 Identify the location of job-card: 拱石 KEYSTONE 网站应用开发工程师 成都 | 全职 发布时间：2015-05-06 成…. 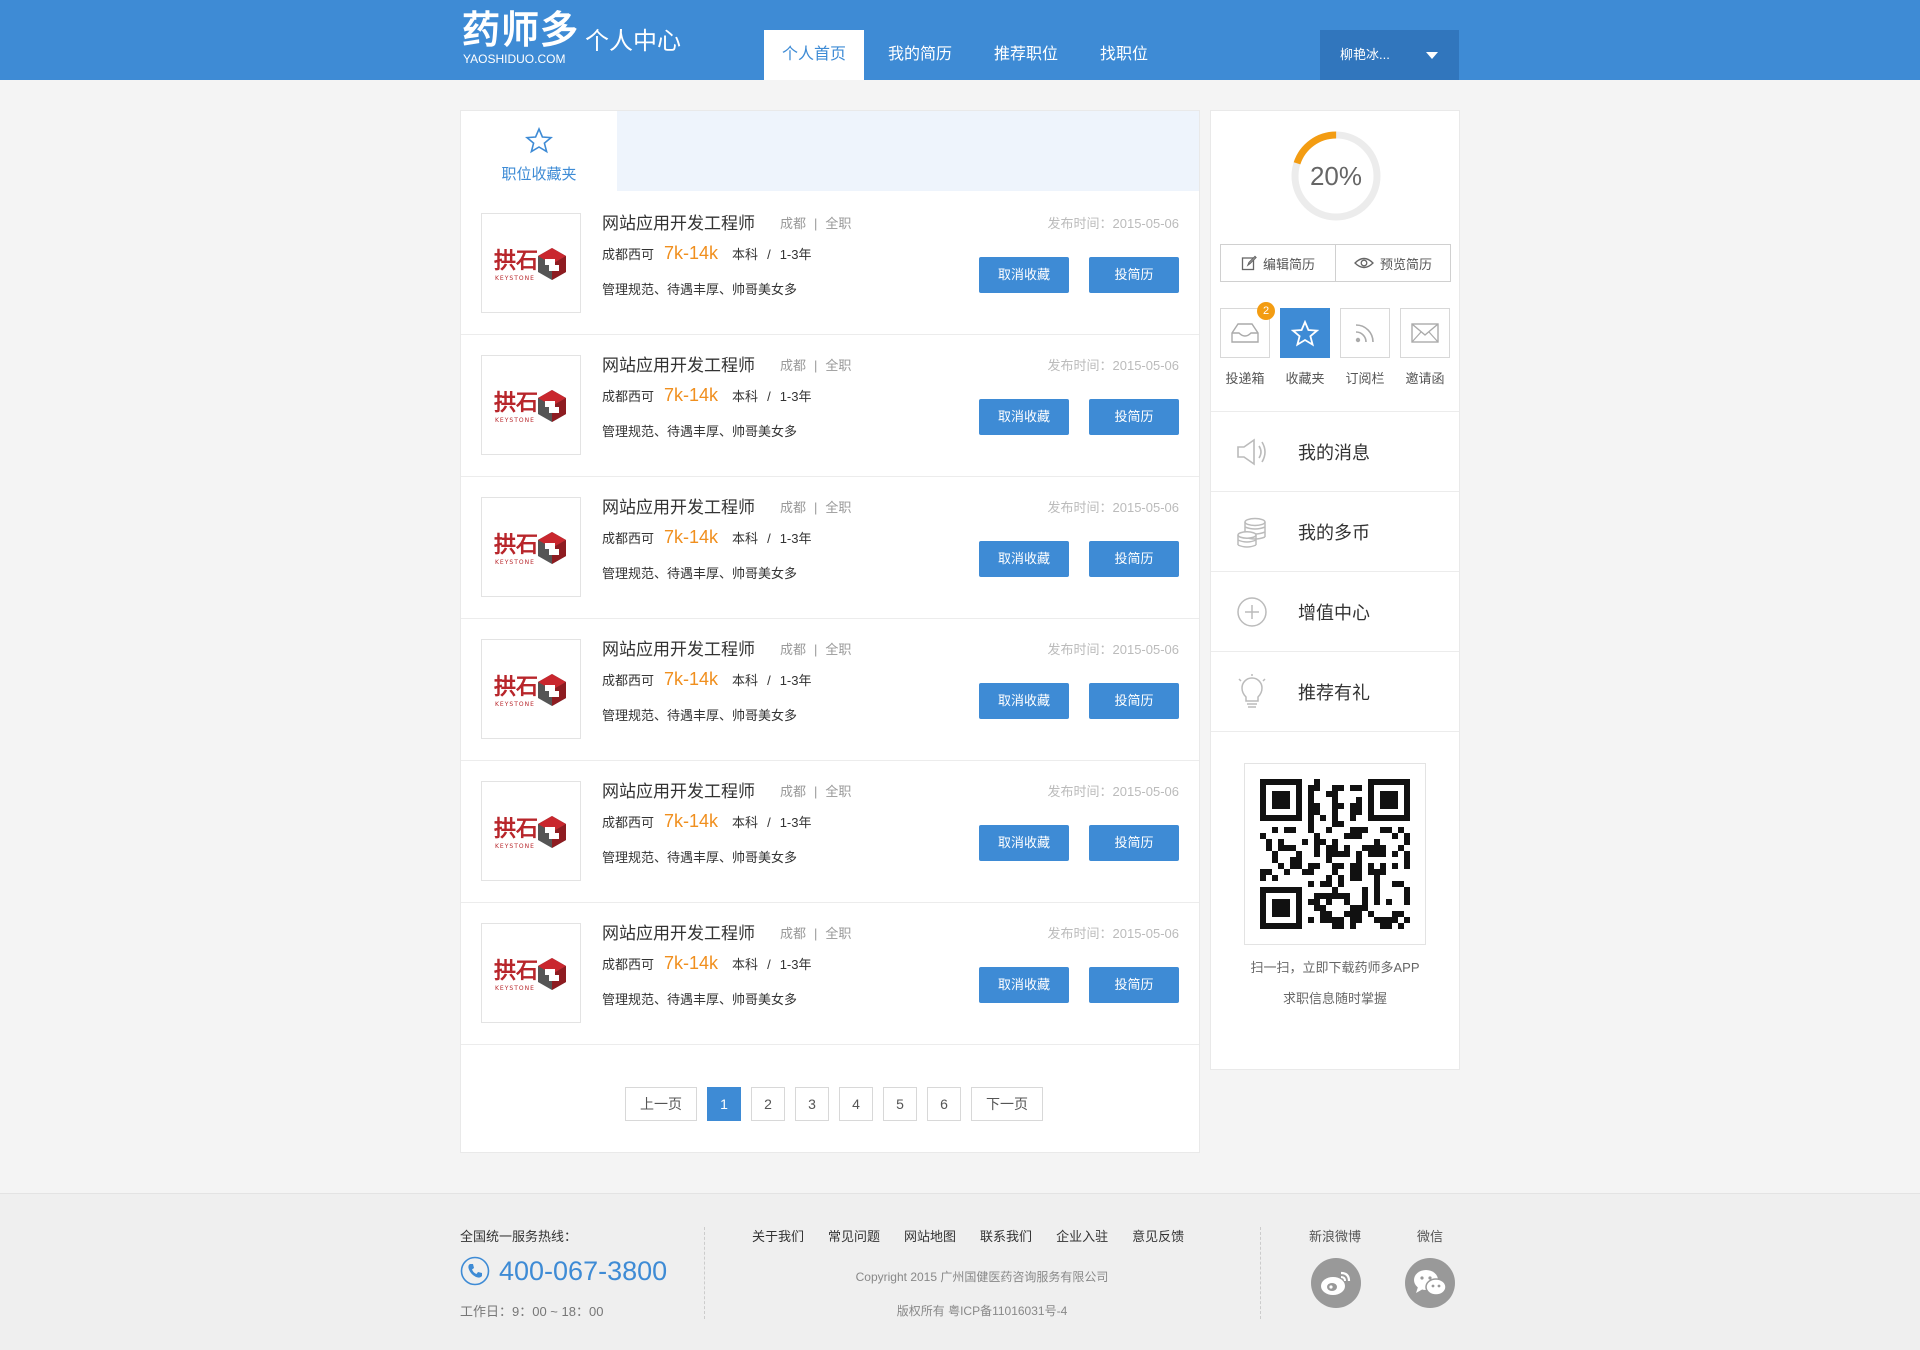
(830, 832).